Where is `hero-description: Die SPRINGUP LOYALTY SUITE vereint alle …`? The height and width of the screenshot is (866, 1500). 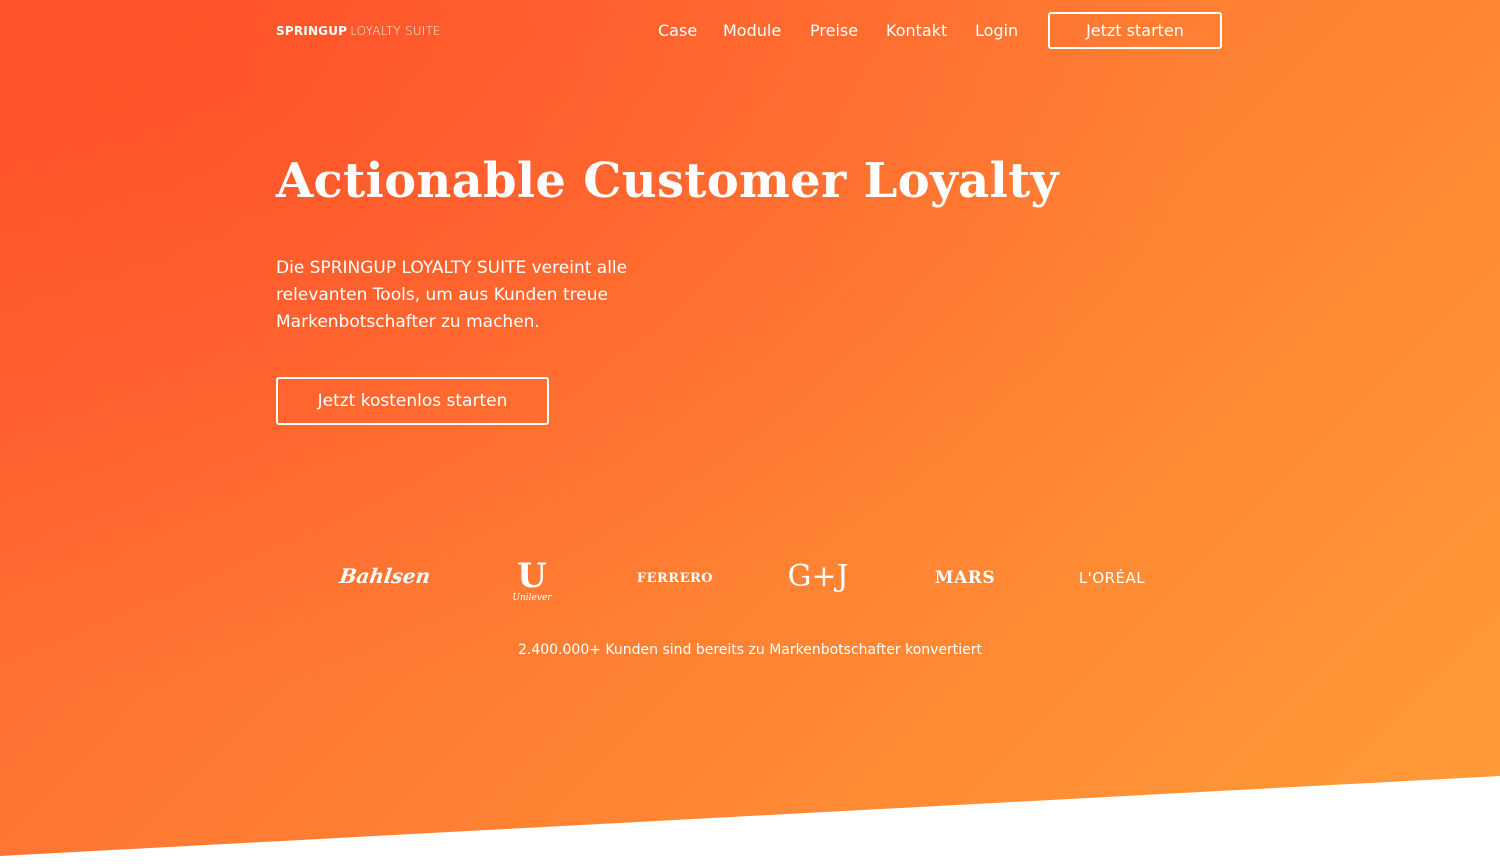 hero-description: Die SPRINGUP LOYALTY SUITE vereint alle … is located at coordinates (452, 295).